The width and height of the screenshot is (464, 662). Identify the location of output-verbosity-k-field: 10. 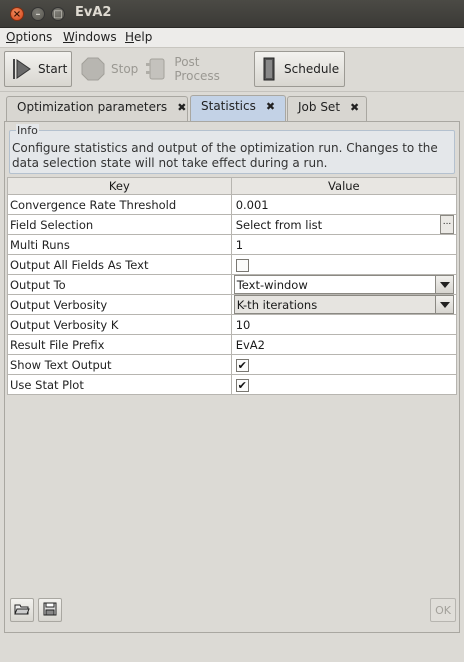
(344, 324).